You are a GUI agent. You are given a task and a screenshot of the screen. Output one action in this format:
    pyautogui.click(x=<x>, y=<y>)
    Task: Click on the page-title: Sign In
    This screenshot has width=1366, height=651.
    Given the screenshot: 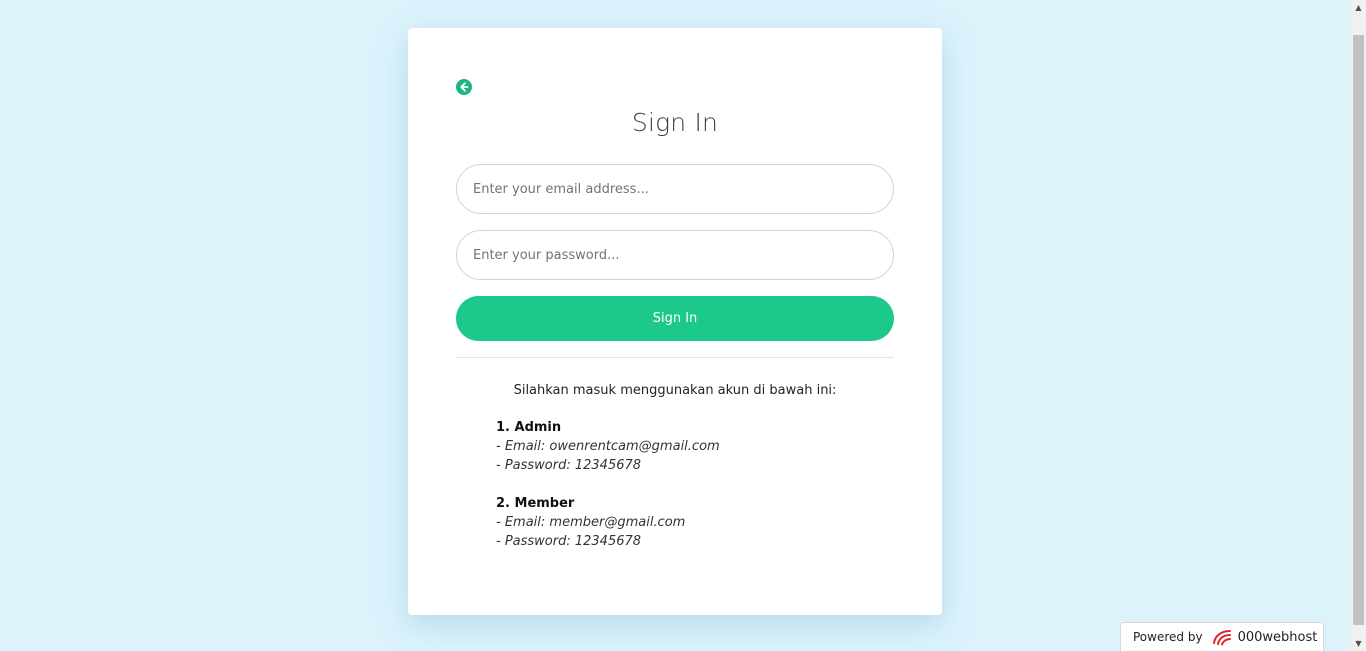 What is the action you would take?
    pyautogui.click(x=675, y=122)
    